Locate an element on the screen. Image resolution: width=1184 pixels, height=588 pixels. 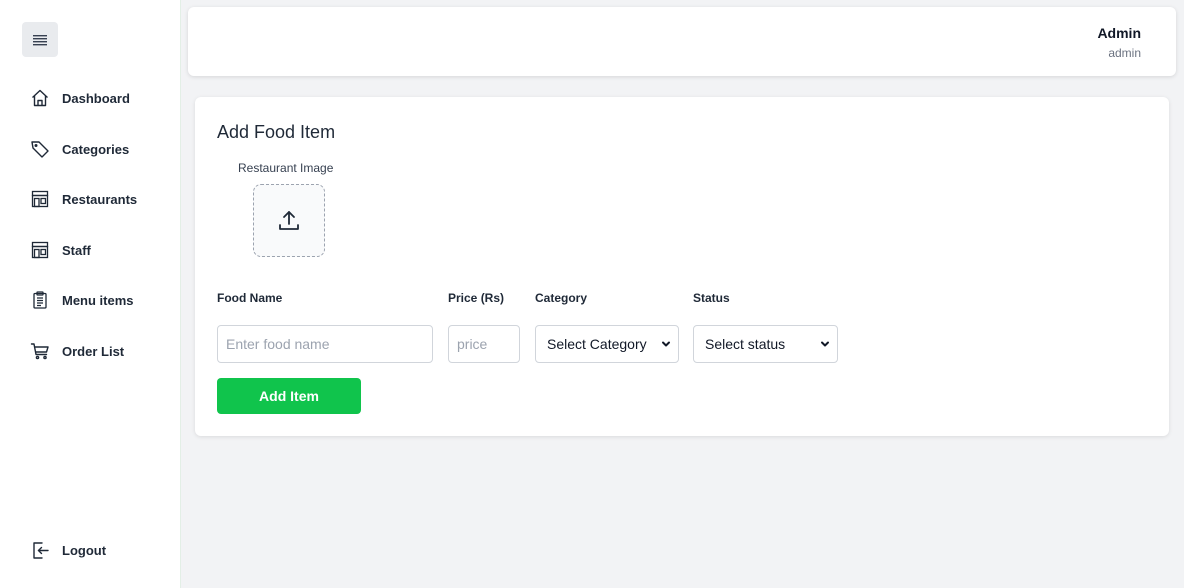
home-icon is located at coordinates (40, 98).